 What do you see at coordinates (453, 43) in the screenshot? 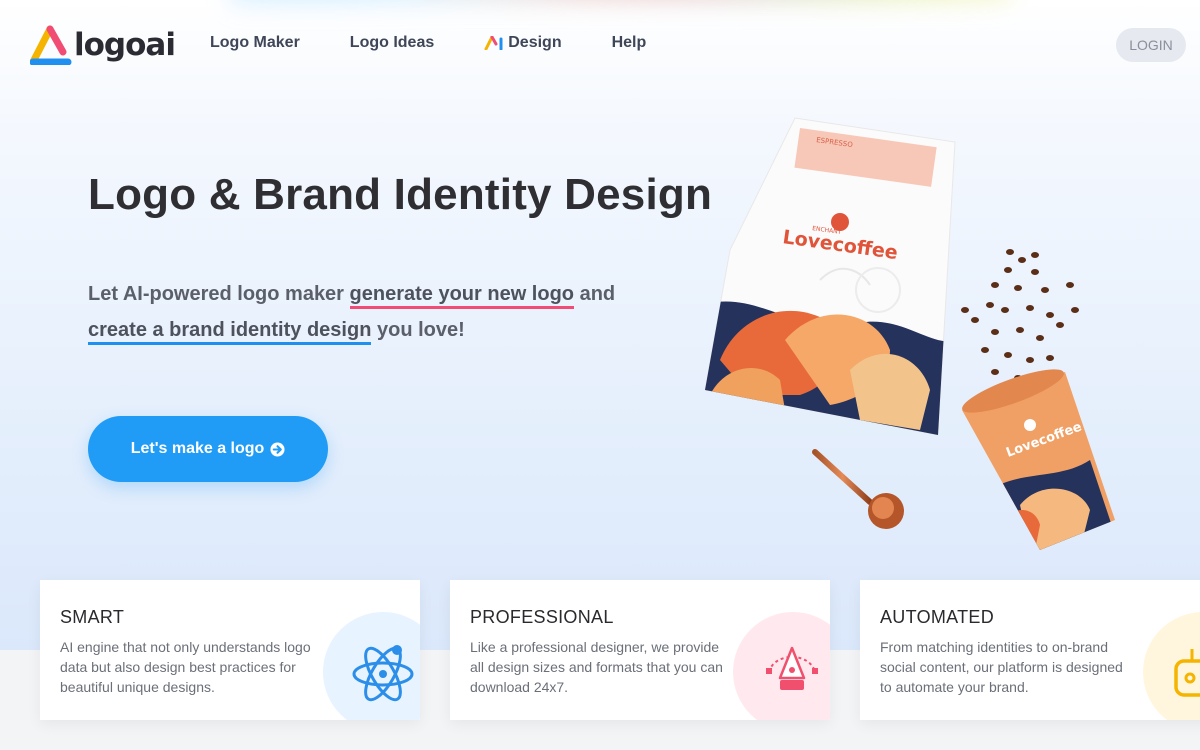
I see `main-nav: Logo Maker Logo Ideas Design Help` at bounding box center [453, 43].